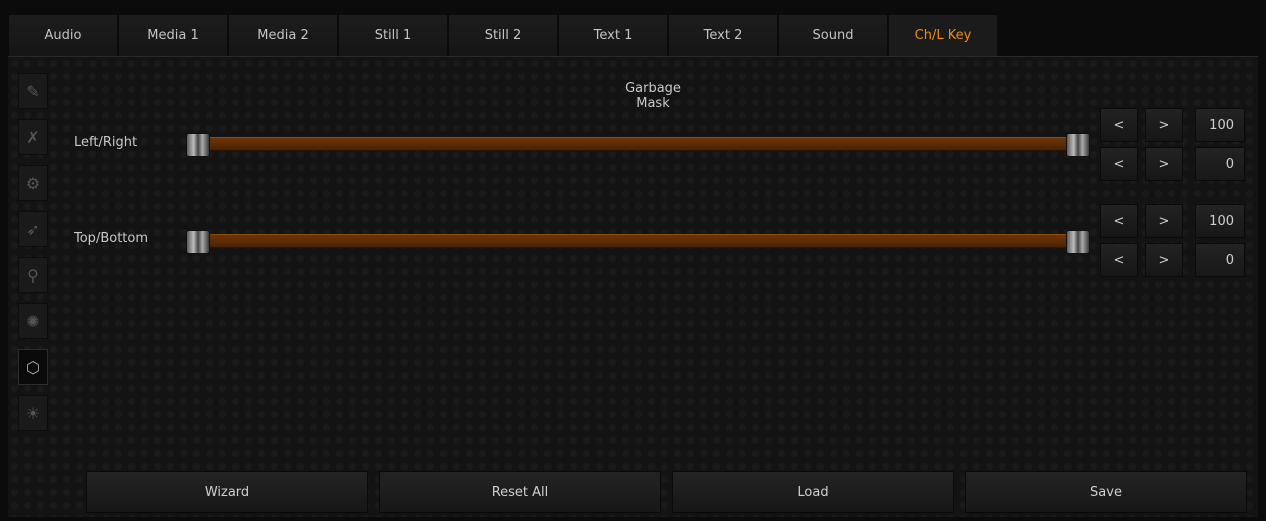 This screenshot has width=1266, height=521. I want to click on tab-text-1: Text 1, so click(613, 35).